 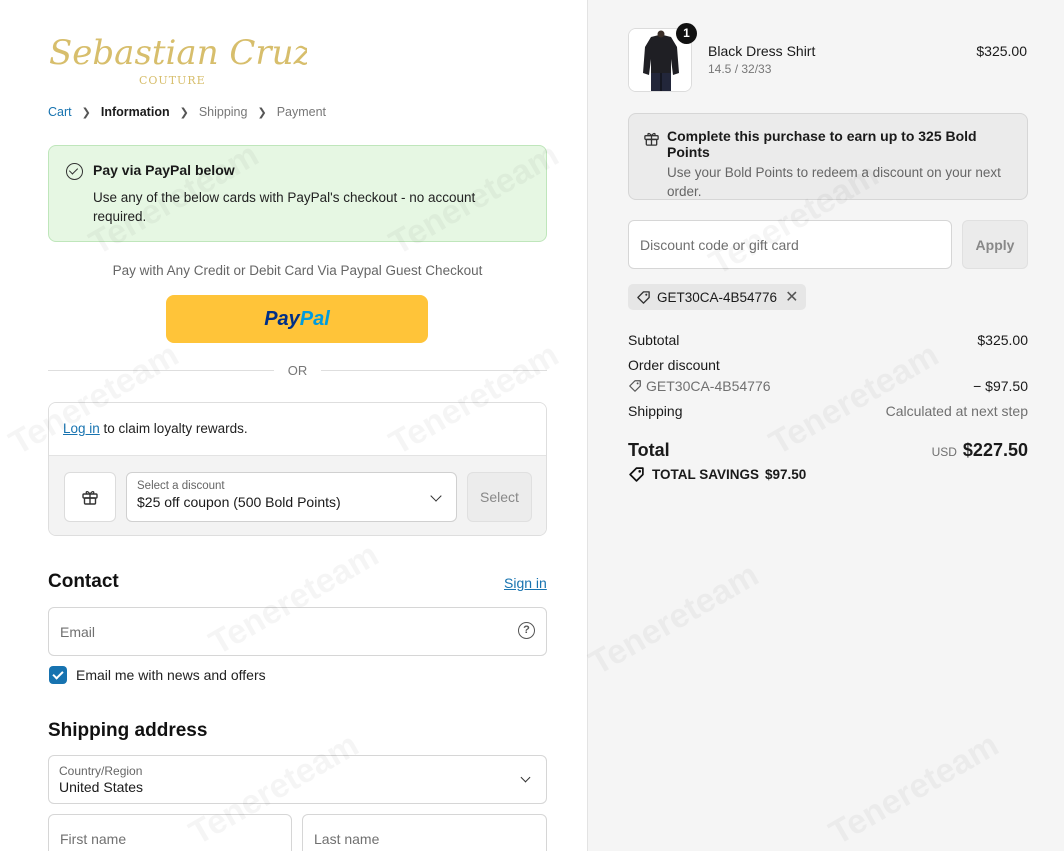 I want to click on order-discount-code: GET30CA-4B54776, so click(x=699, y=386).